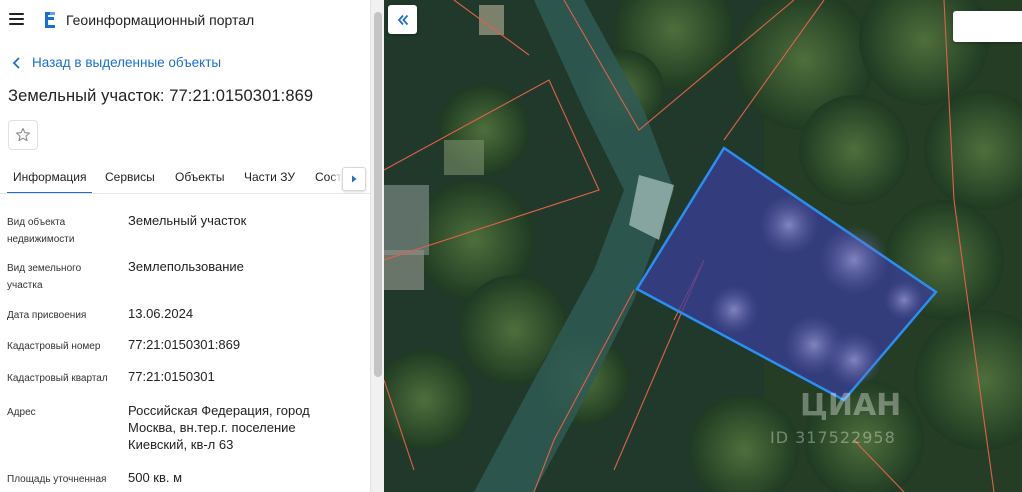 The height and width of the screenshot is (492, 1022). What do you see at coordinates (57, 479) in the screenshot?
I see `field-label: Площадь уточненная` at bounding box center [57, 479].